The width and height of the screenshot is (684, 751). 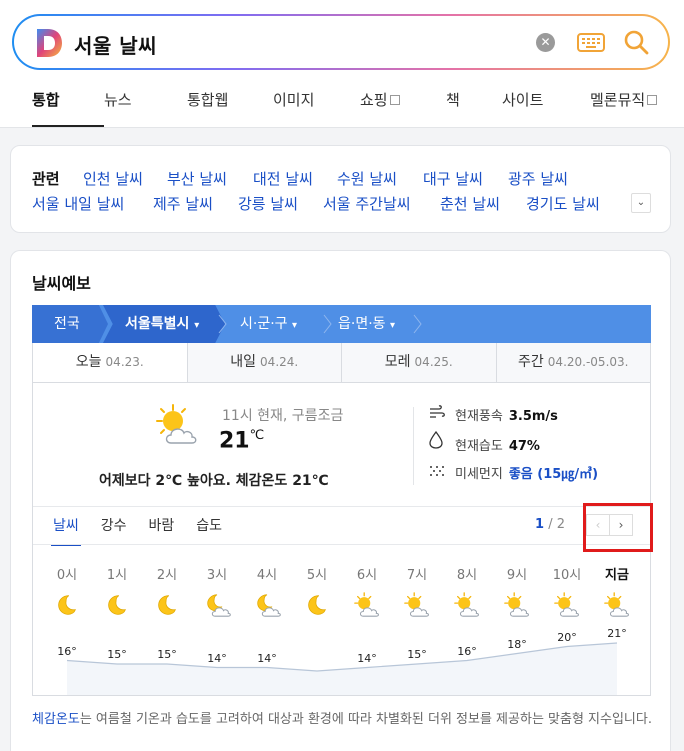 What do you see at coordinates (268, 203) in the screenshot?
I see `related-link: 강릉 날씨` at bounding box center [268, 203].